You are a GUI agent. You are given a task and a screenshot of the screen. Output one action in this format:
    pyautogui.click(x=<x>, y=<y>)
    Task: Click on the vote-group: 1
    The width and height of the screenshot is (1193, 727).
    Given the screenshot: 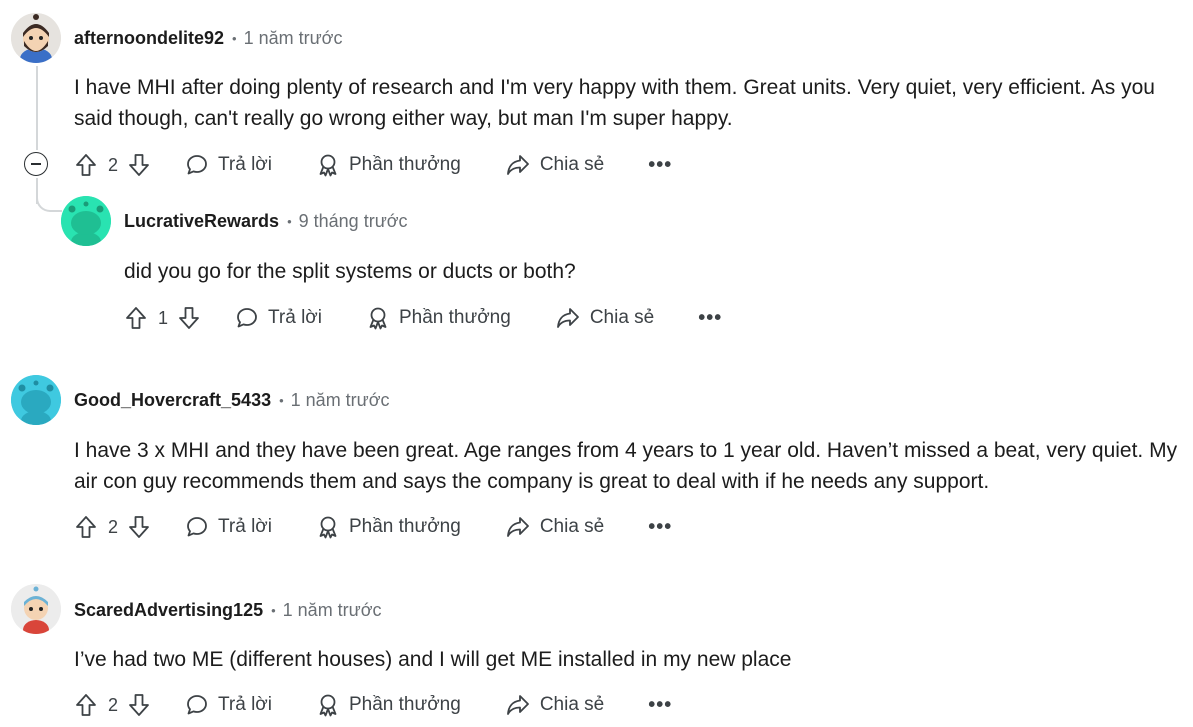 What is the action you would take?
    pyautogui.click(x=162, y=318)
    